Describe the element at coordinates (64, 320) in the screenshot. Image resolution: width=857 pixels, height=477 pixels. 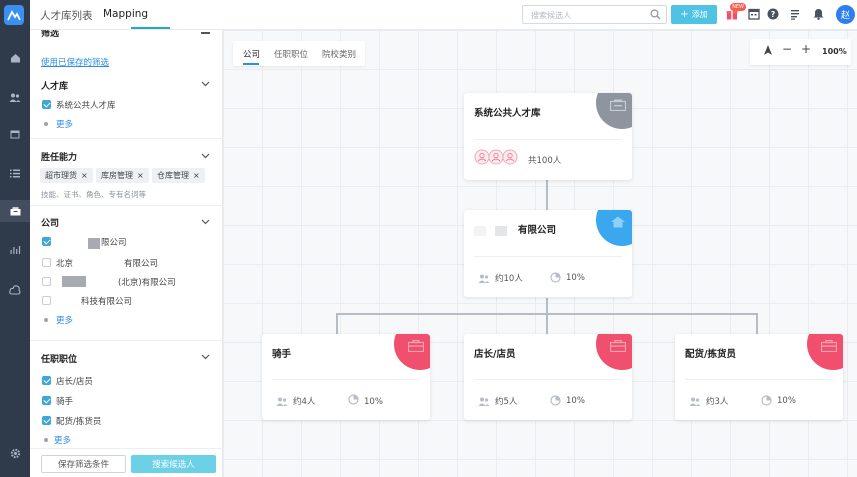
I see `company-more-link: 更多` at that location.